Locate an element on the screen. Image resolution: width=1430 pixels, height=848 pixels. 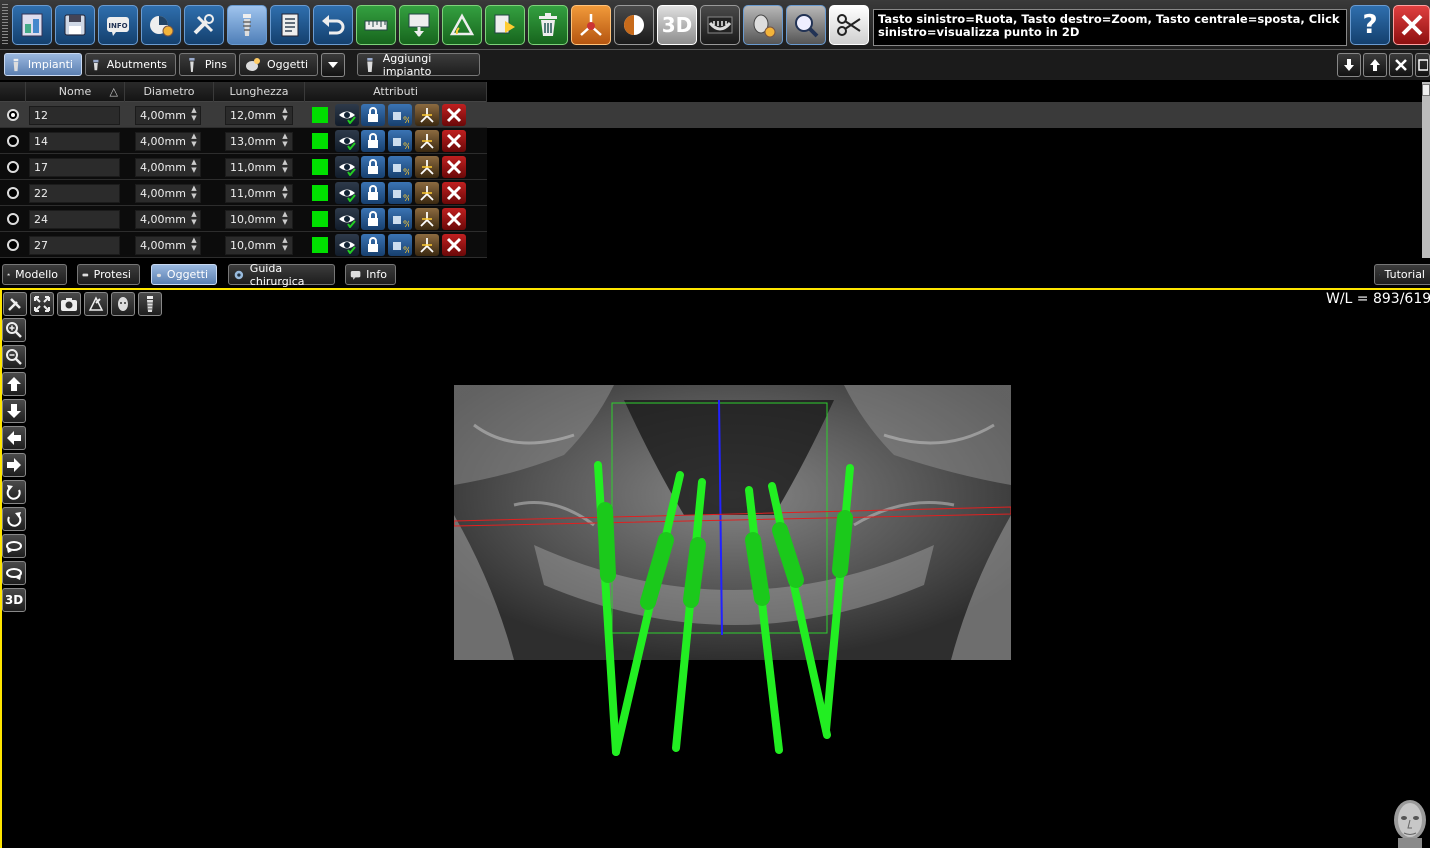
view-3d-toggle-button: 3D is located at coordinates (14, 600).